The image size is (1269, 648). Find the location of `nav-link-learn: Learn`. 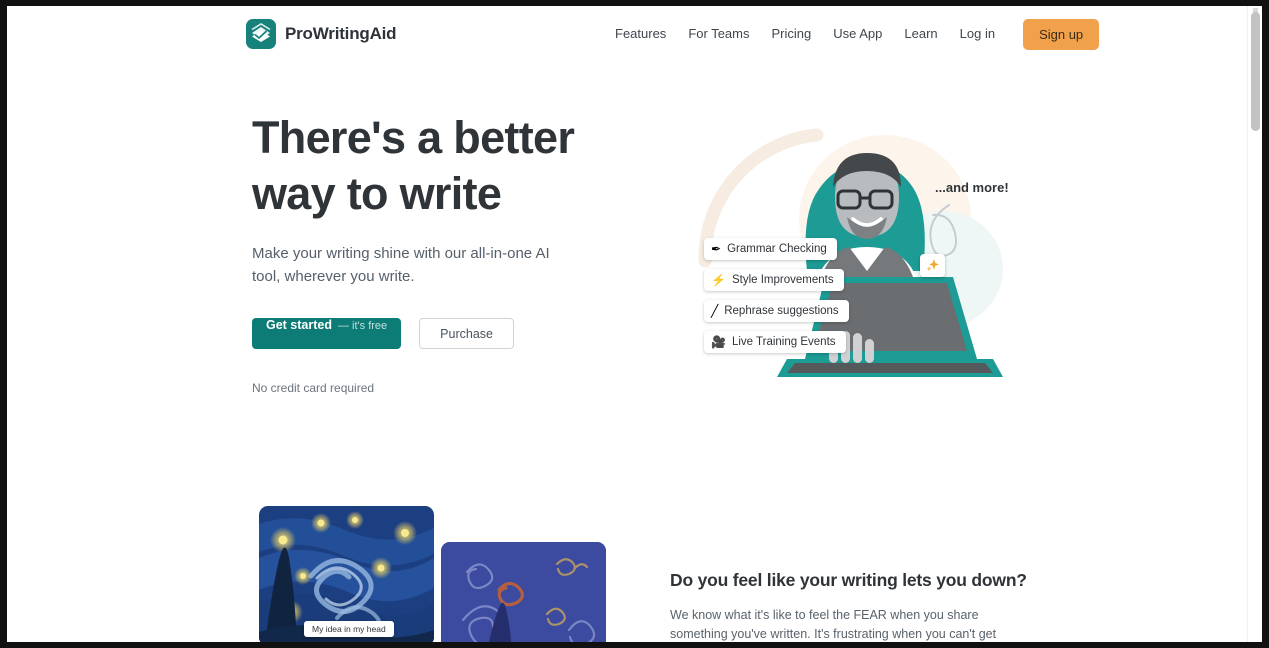

nav-link-learn: Learn is located at coordinates (920, 34).